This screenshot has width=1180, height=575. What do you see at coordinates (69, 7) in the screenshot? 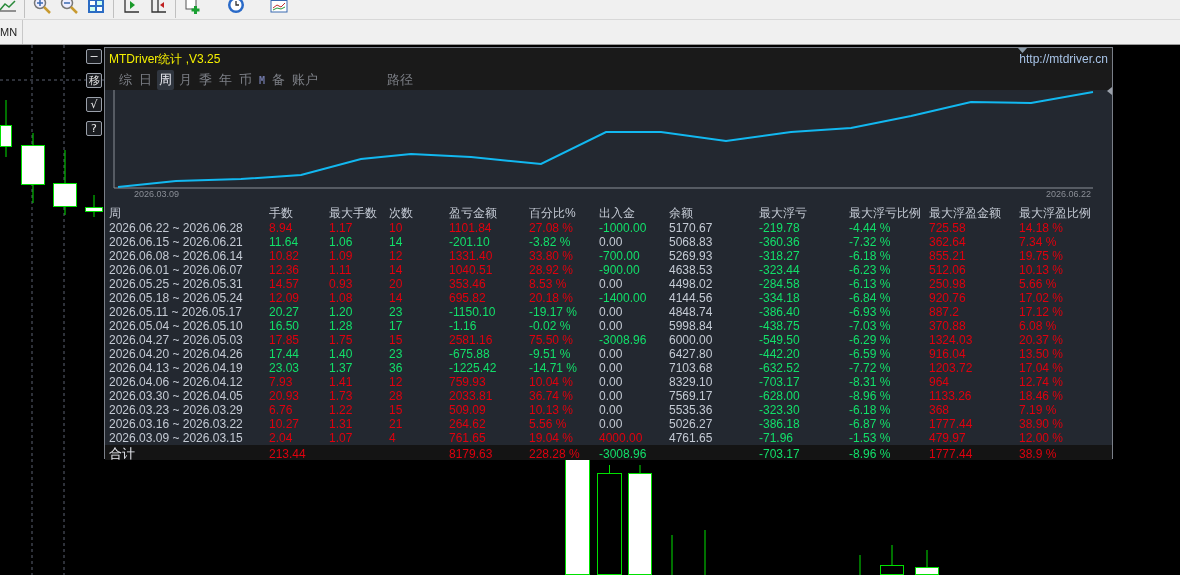
I see `zoom-out-icon` at bounding box center [69, 7].